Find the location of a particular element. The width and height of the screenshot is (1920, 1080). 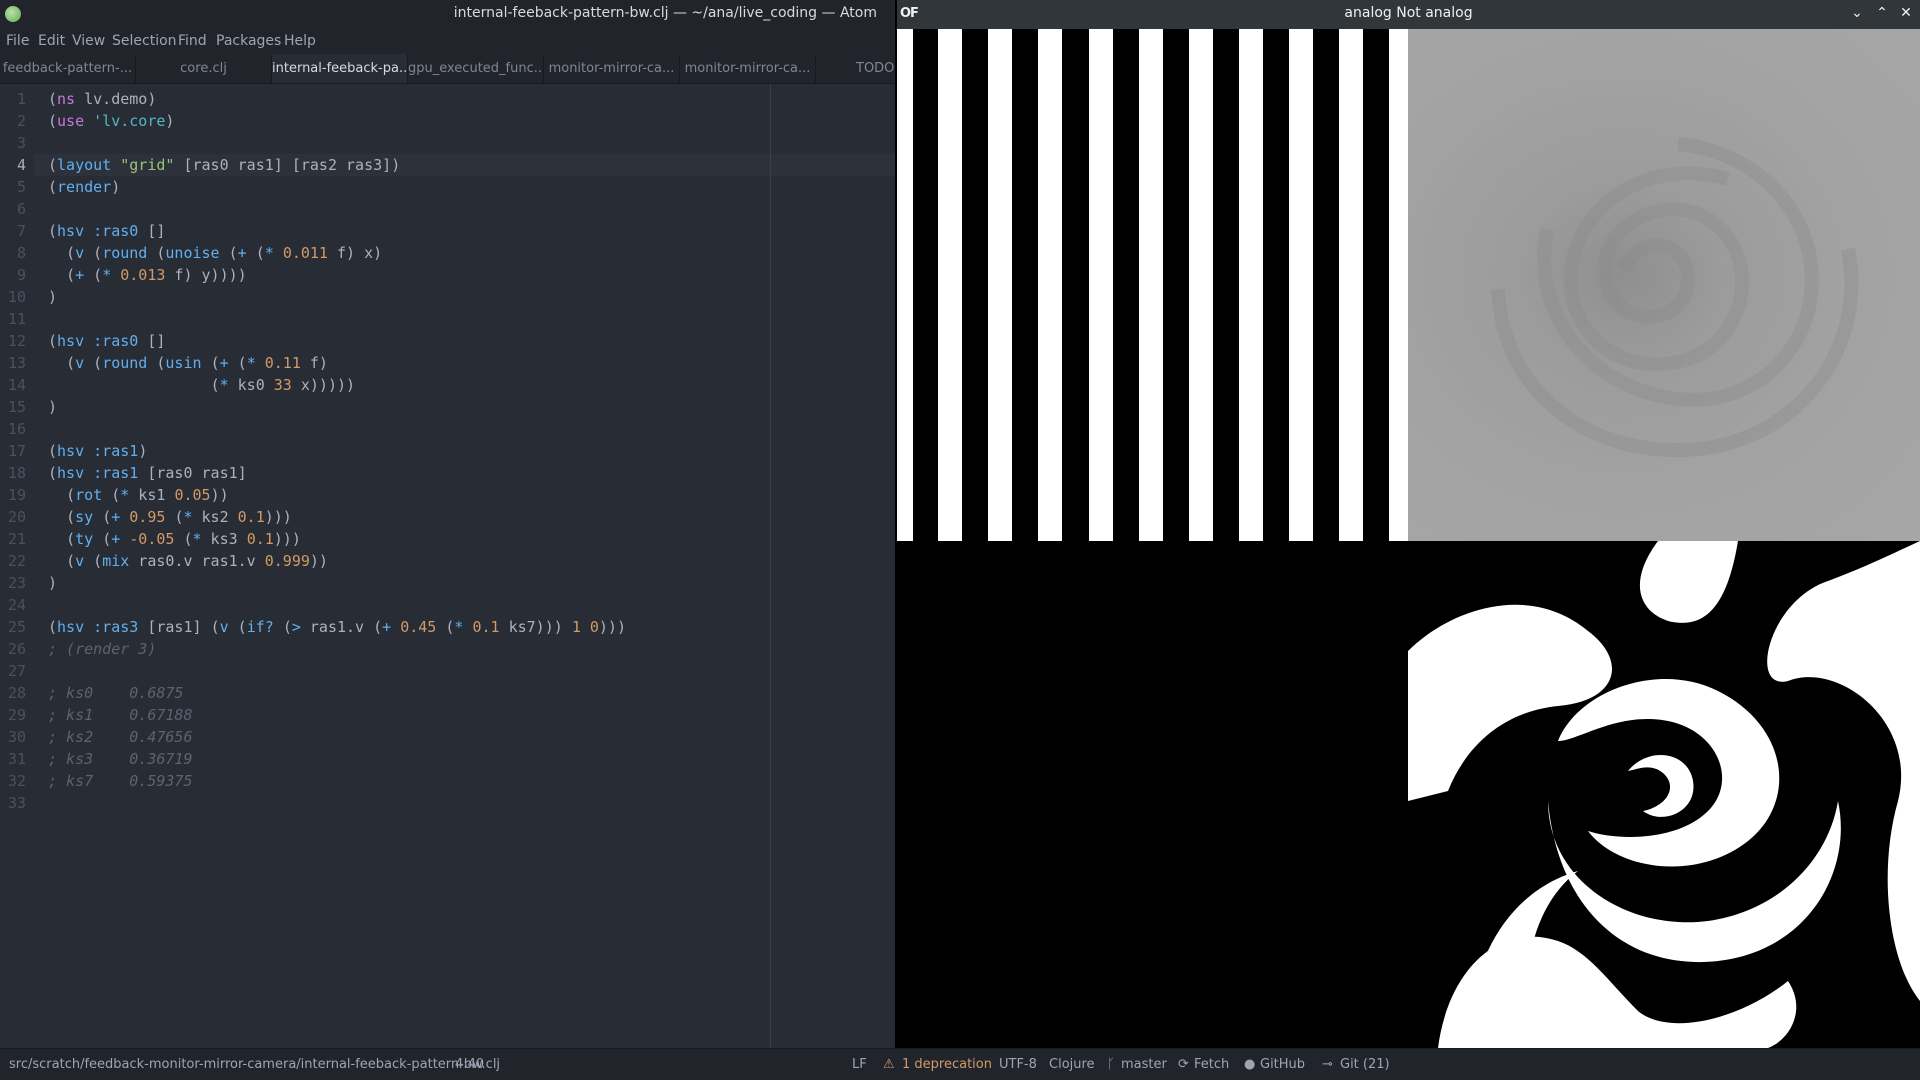

line-number: 18 is located at coordinates (13, 473).